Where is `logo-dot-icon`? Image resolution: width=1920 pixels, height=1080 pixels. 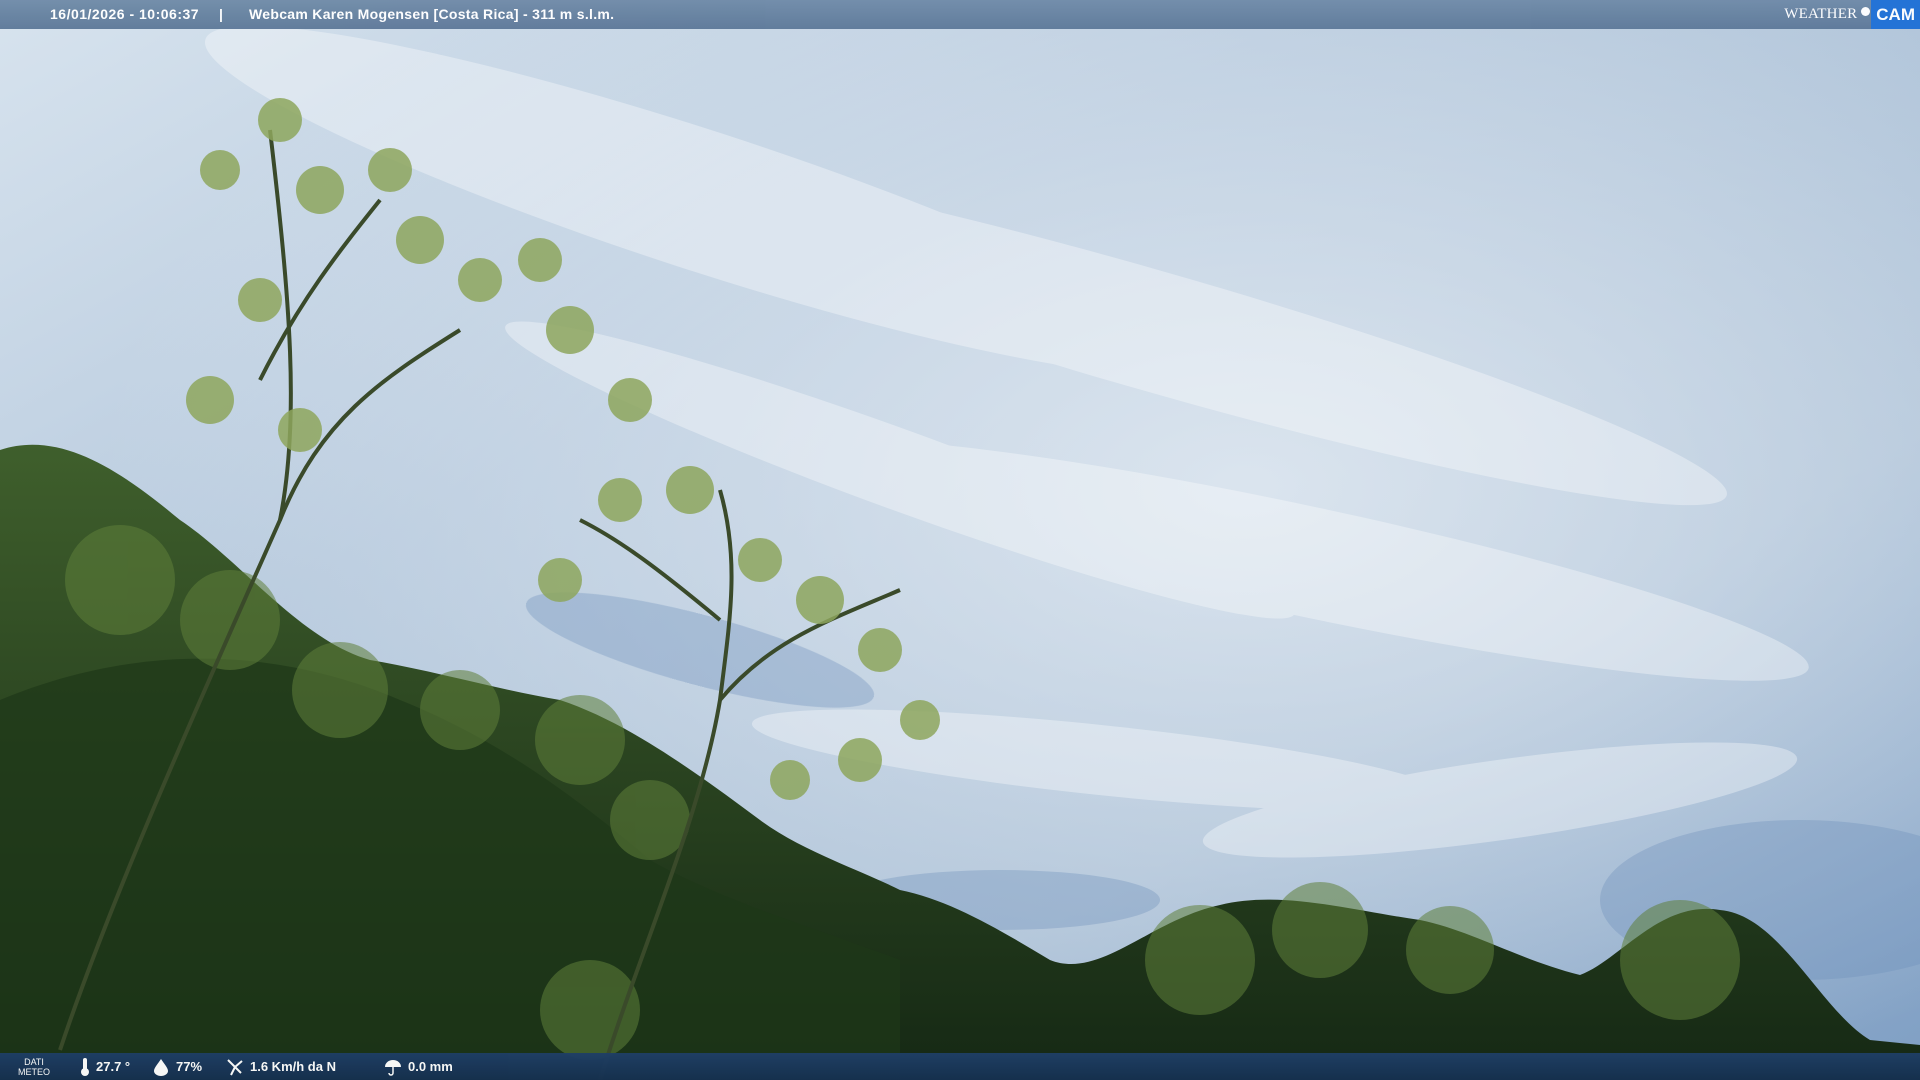 logo-dot-icon is located at coordinates (1866, 11).